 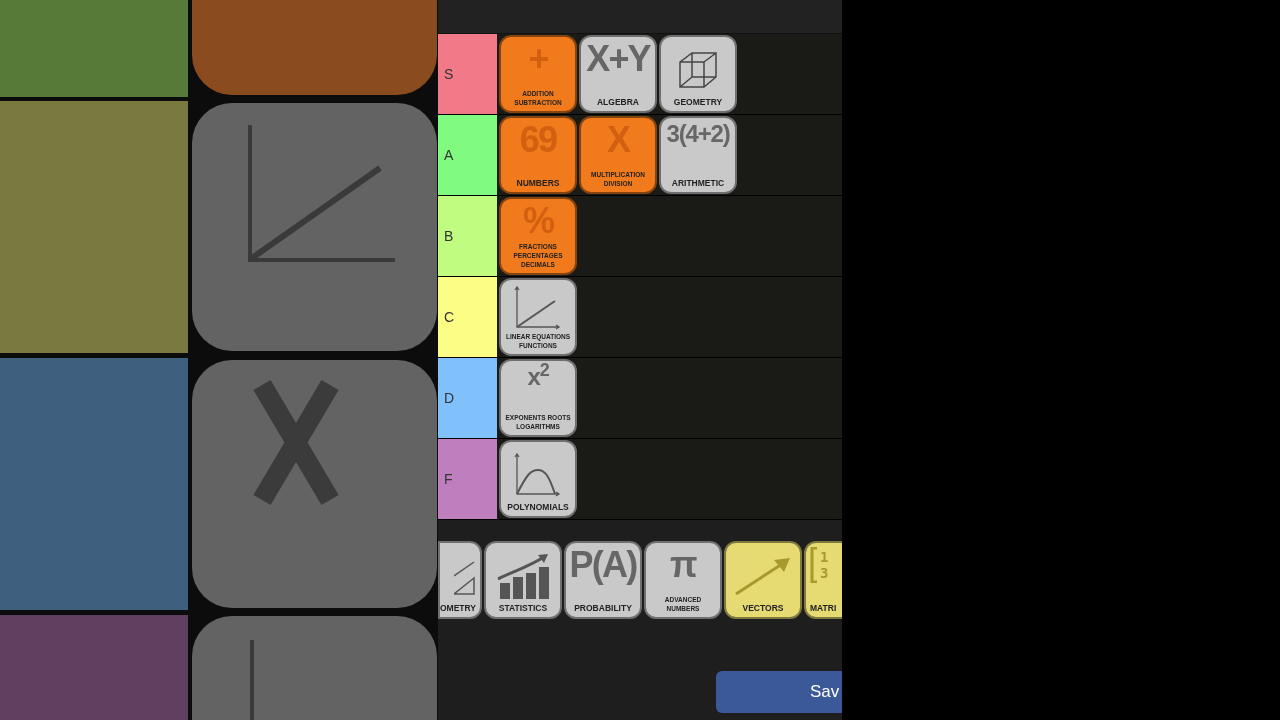 What do you see at coordinates (763, 608) in the screenshot?
I see `tile-label: VECTORS` at bounding box center [763, 608].